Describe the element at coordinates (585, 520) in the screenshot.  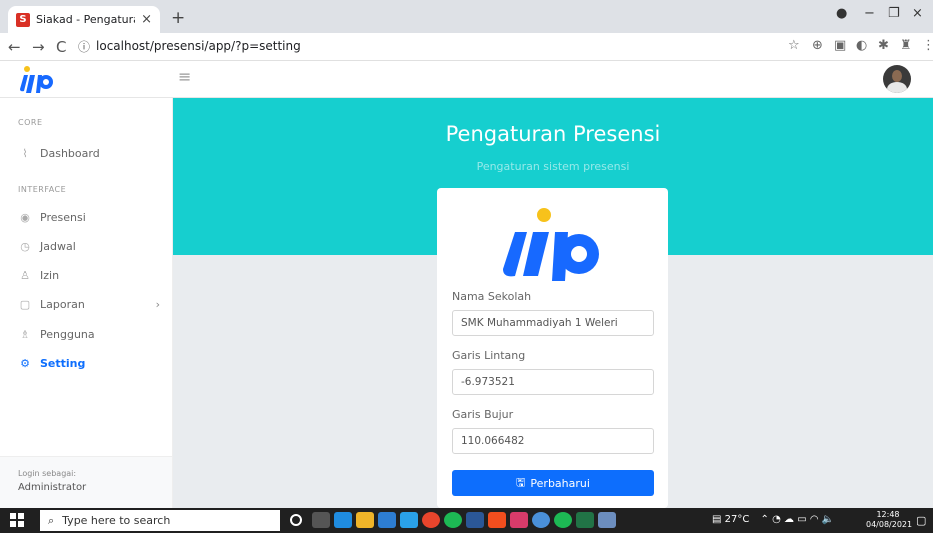
I see `excel-icon` at that location.